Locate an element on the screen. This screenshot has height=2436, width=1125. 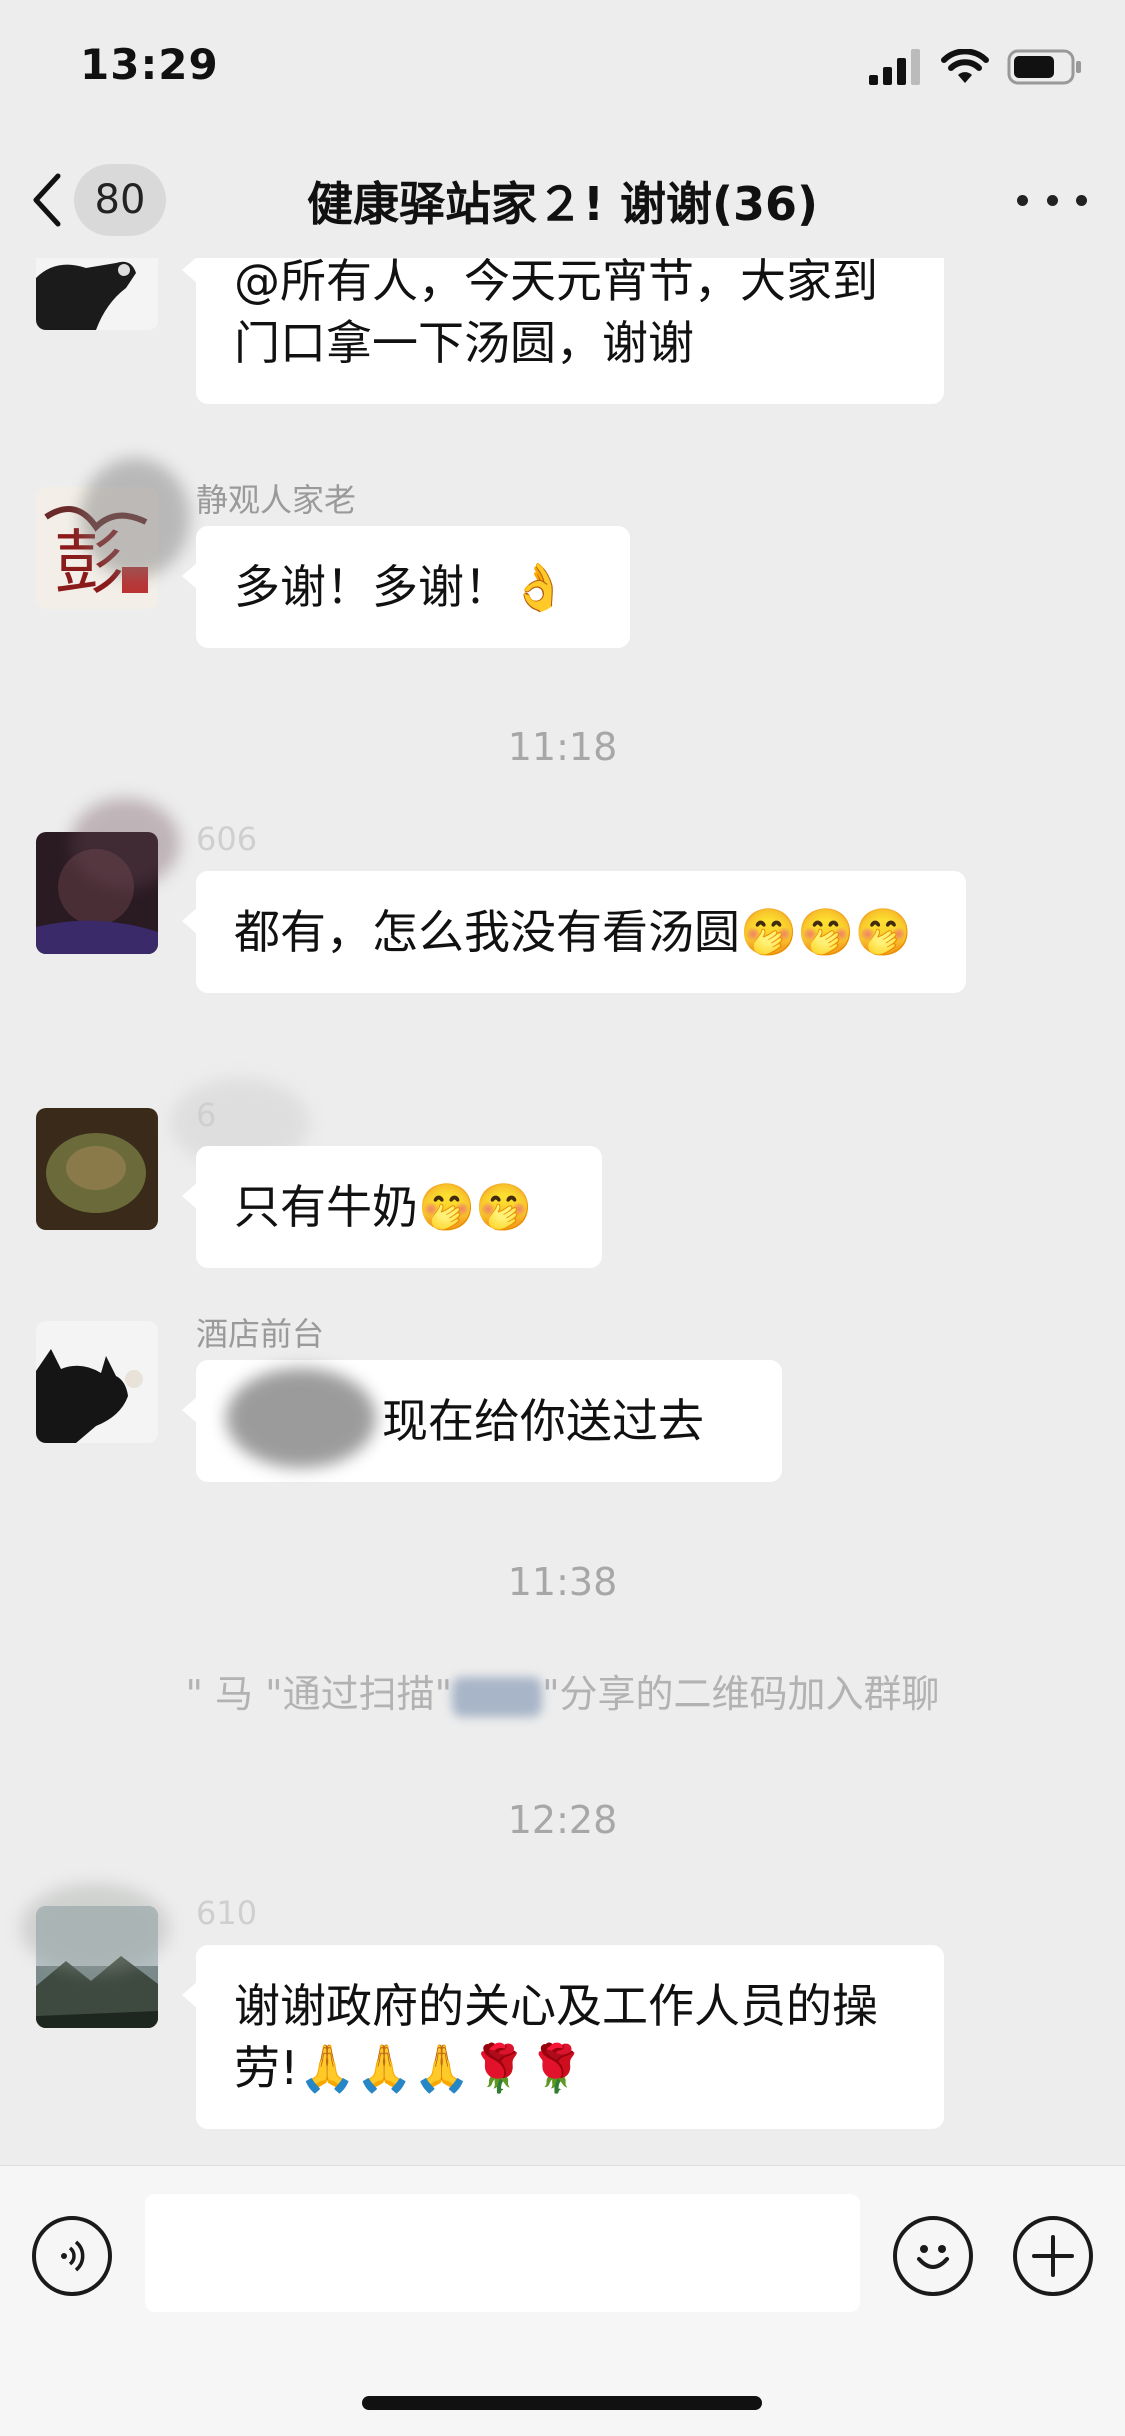
voice-icon is located at coordinates (73, 2256).